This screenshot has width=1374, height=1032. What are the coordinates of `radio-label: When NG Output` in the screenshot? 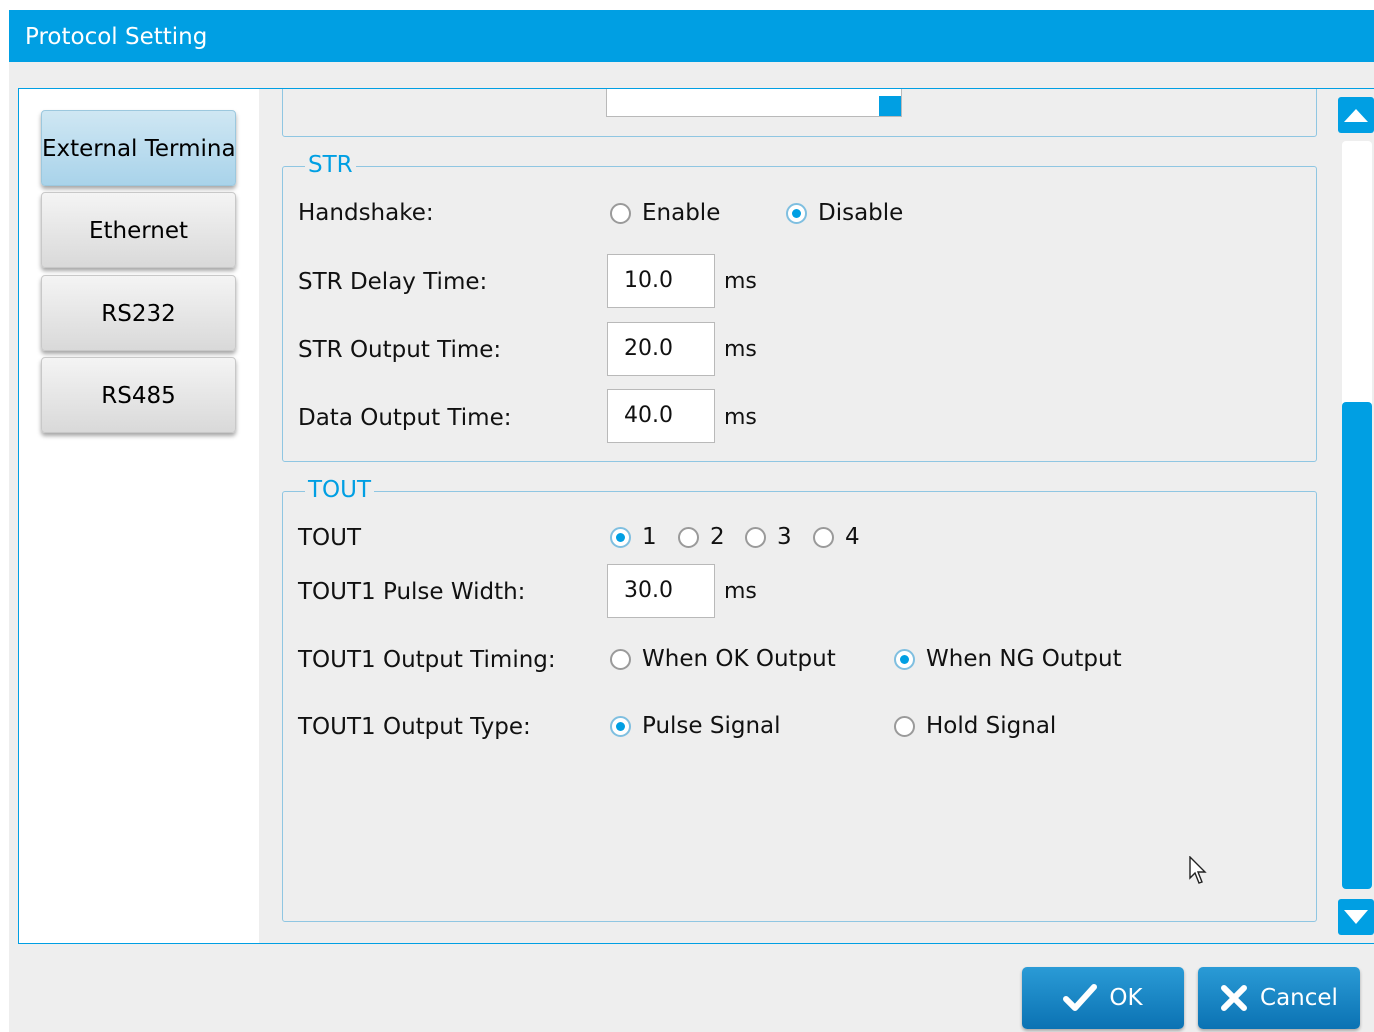 It's located at (1024, 659).